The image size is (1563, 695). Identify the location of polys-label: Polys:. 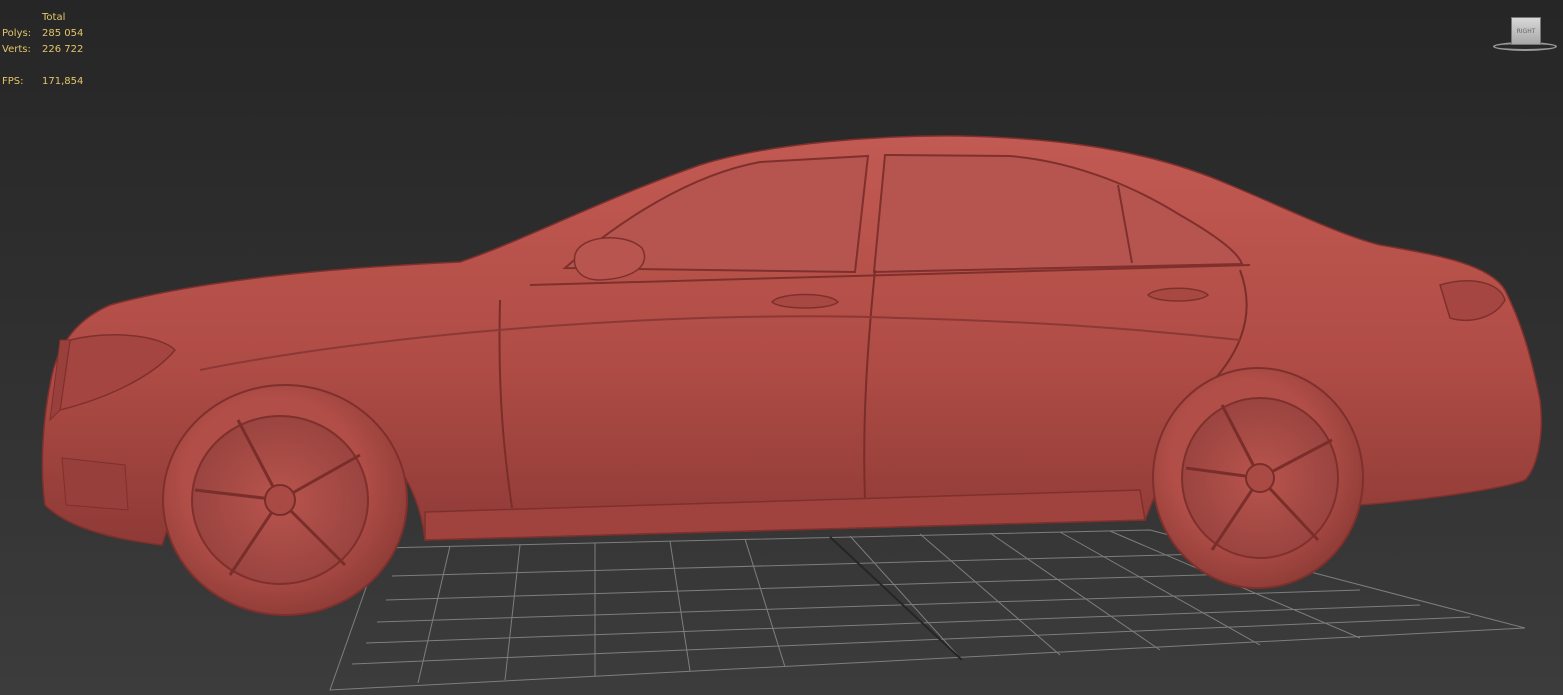
(17, 33).